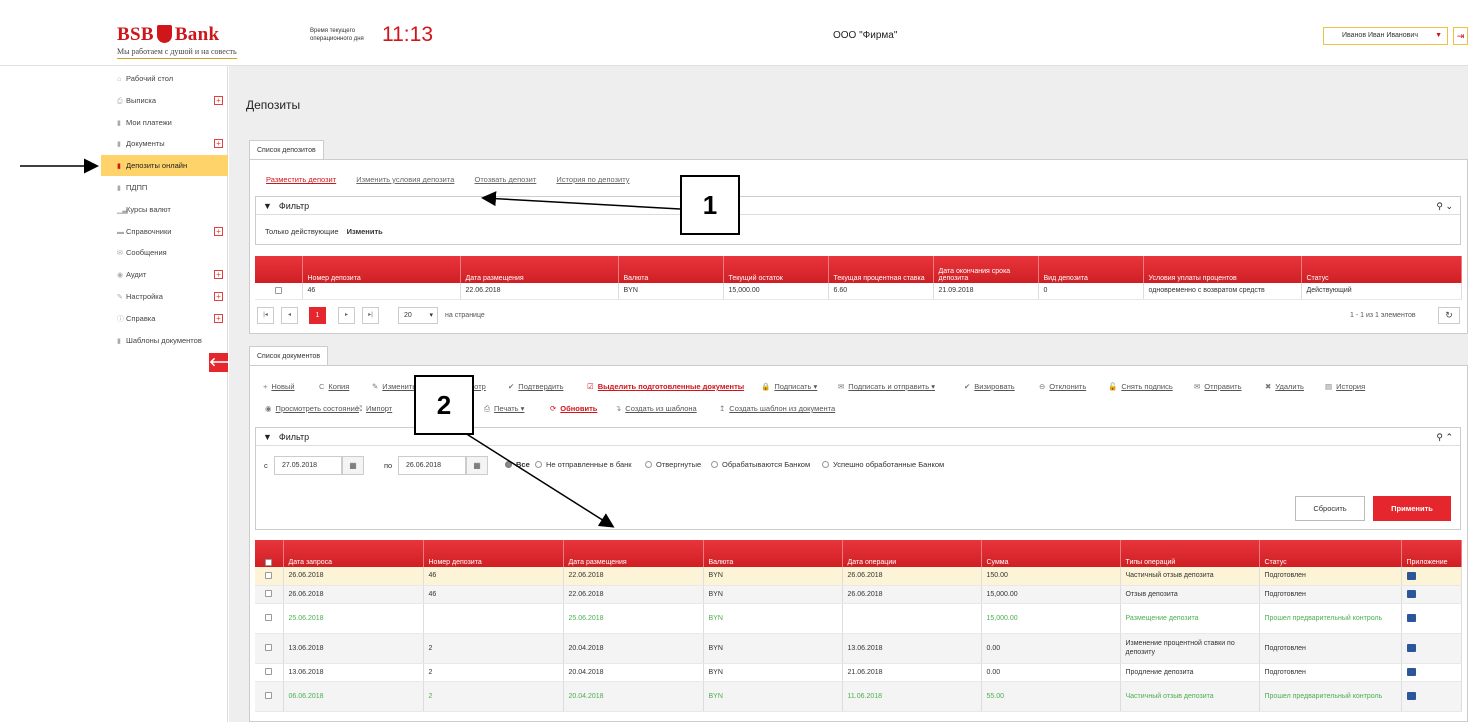  I want to click on callout-1: 1, so click(710, 205).